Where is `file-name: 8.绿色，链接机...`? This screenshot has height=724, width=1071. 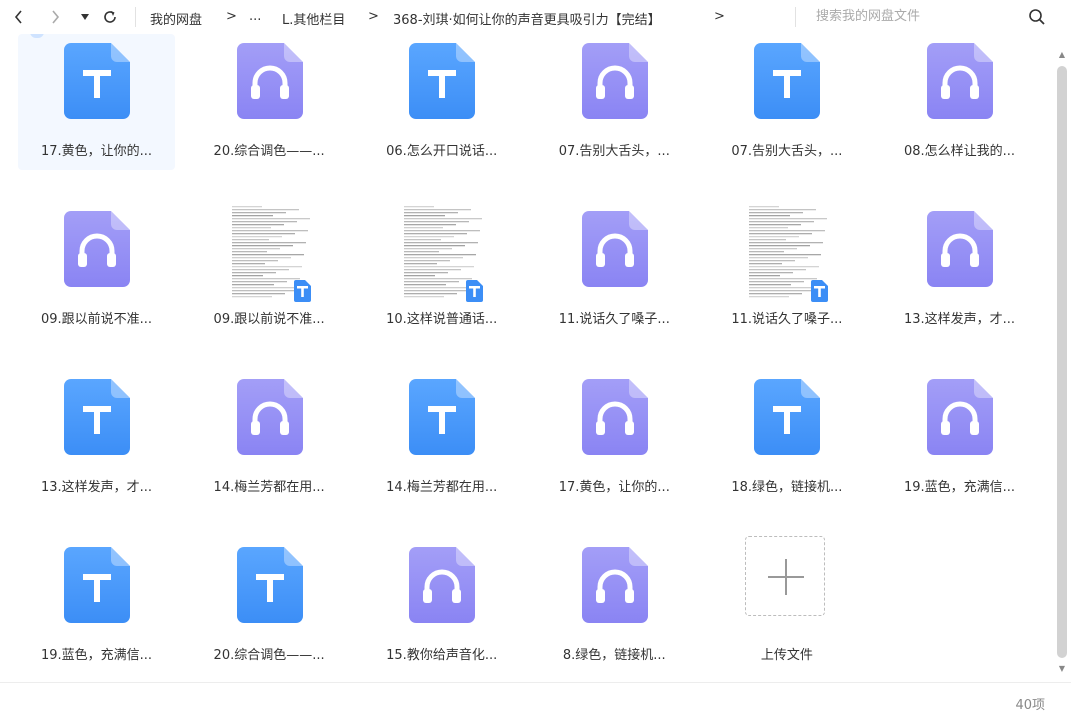
file-name: 8.绿色，链接机... is located at coordinates (614, 655).